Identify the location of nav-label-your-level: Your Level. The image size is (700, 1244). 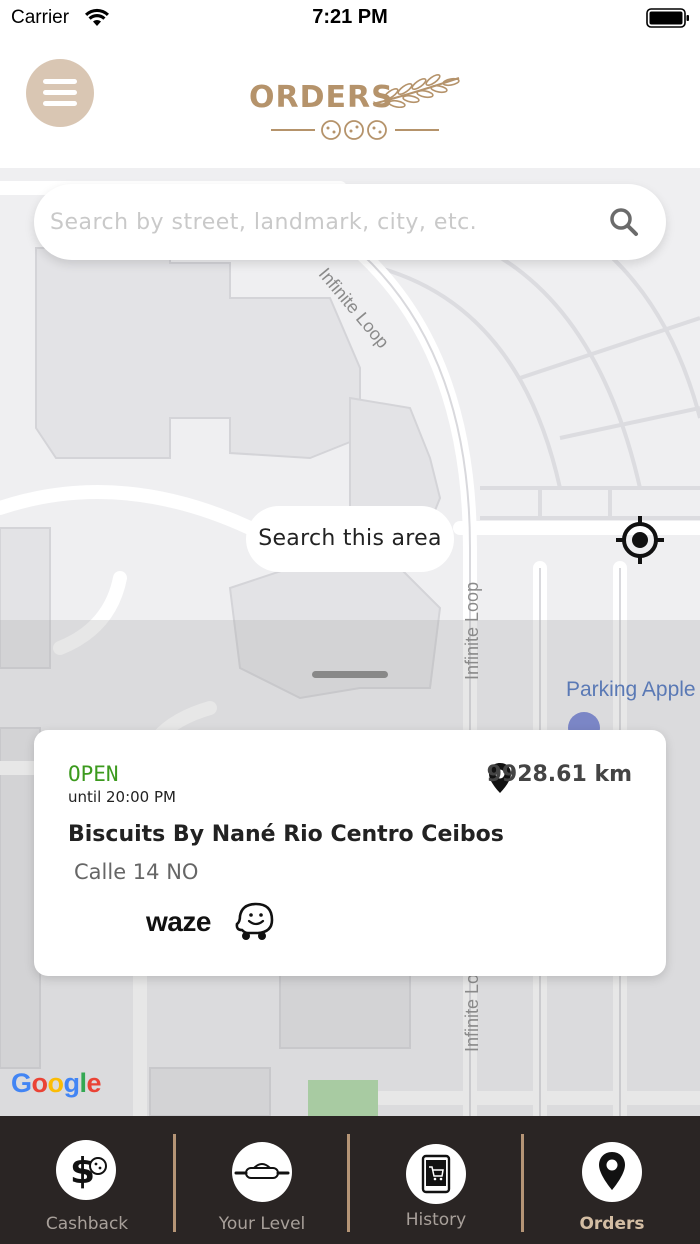
(262, 1224).